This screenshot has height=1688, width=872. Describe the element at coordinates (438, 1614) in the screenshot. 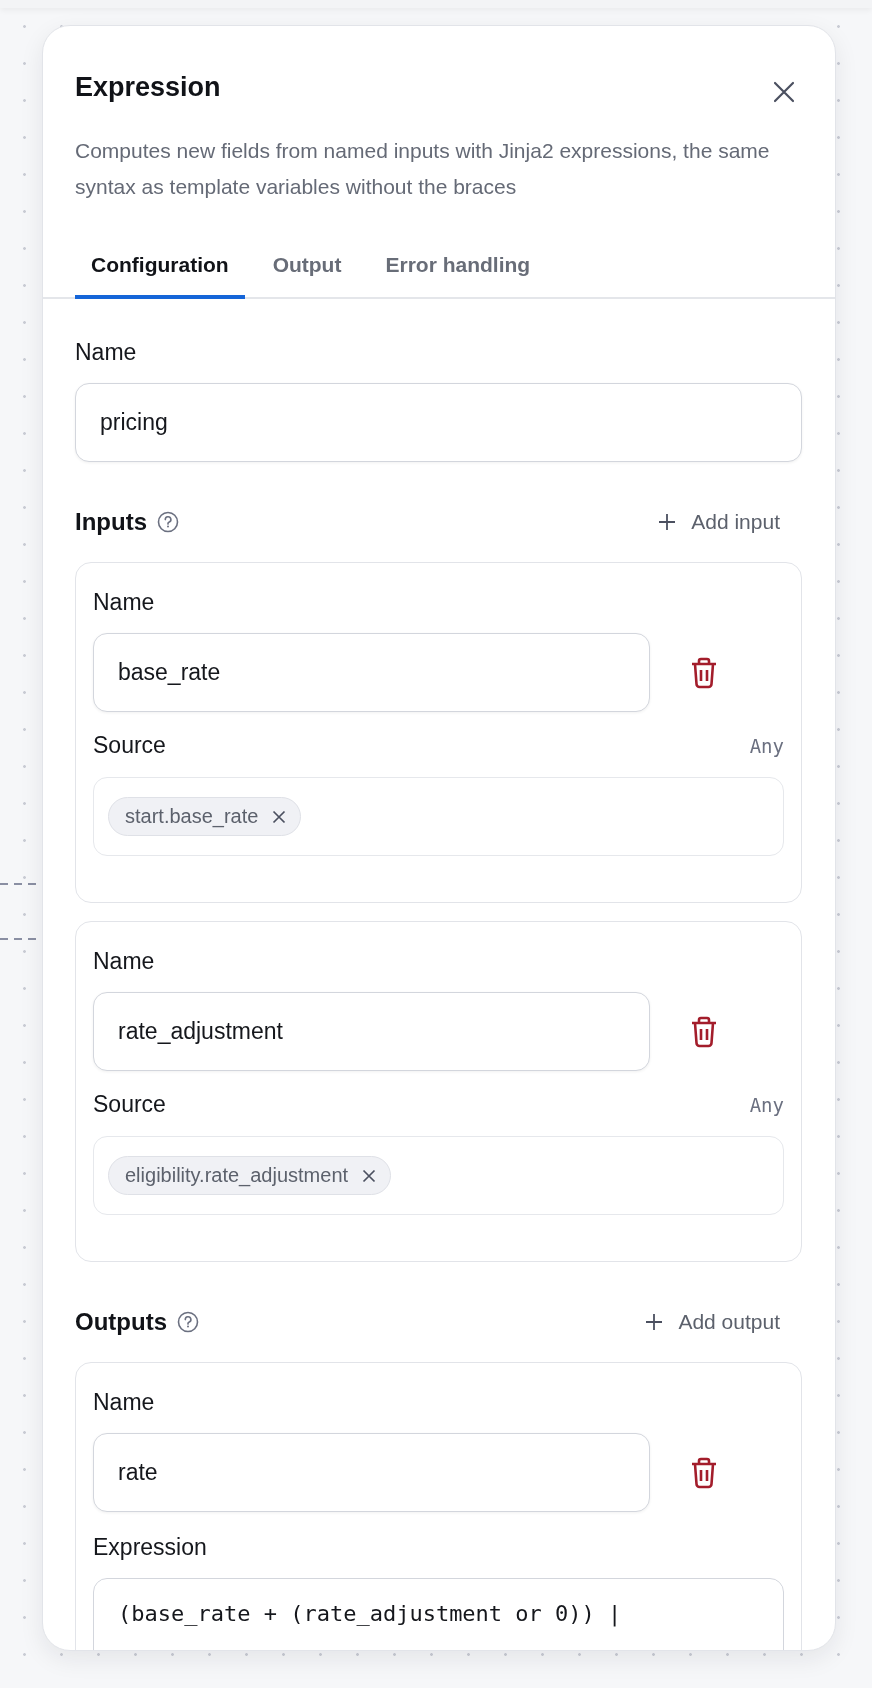

I see `expression-field: (base_rate + (rate_adjustment or 0)) |` at that location.